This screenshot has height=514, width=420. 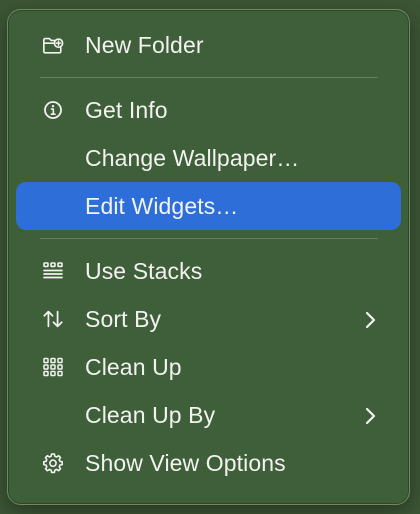 What do you see at coordinates (53, 463) in the screenshot?
I see `gear-icon` at bounding box center [53, 463].